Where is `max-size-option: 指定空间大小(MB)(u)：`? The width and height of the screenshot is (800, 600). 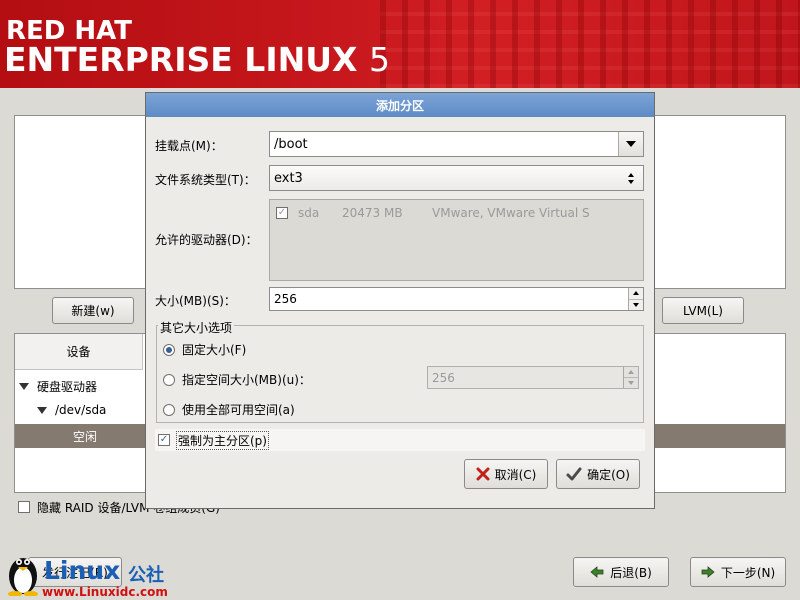
max-size-option: 指定空间大小(MB)(u)： is located at coordinates (237, 379).